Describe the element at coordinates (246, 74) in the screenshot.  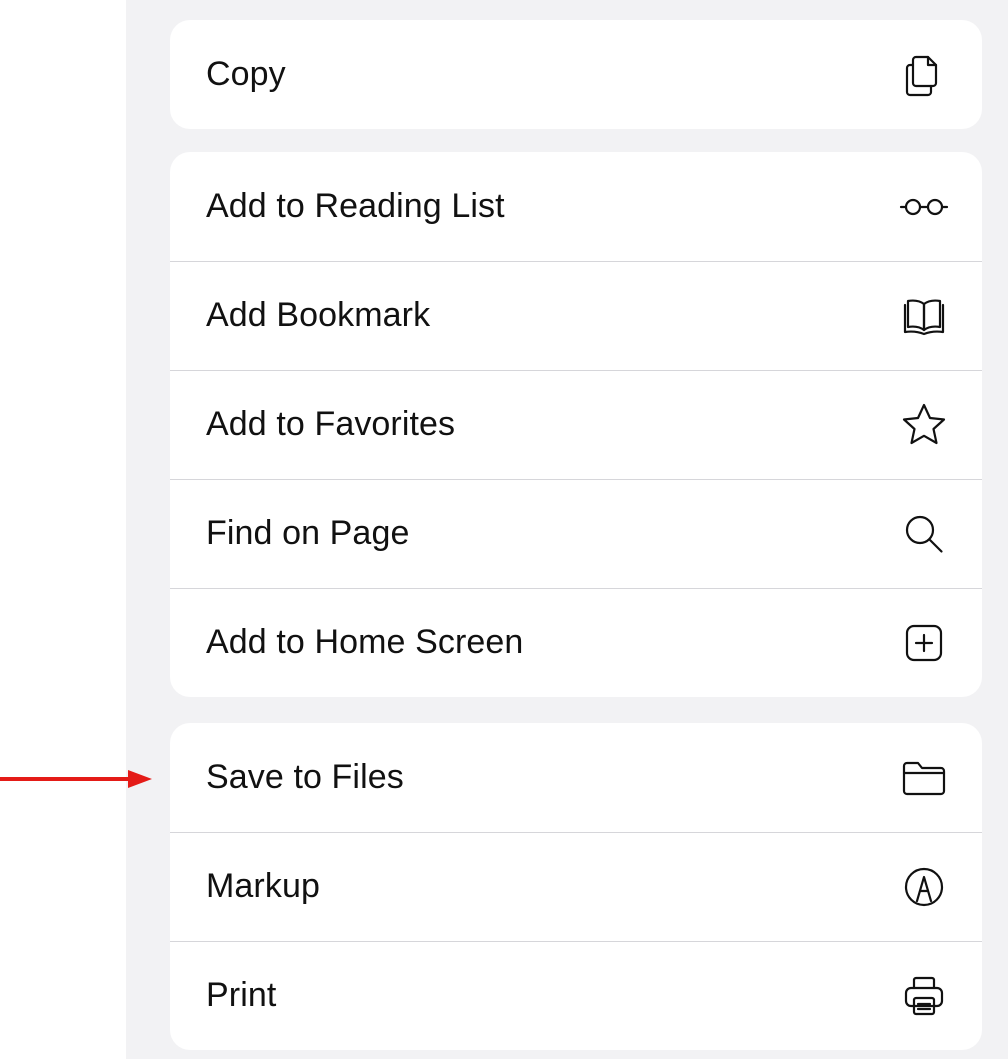
I see `action-label: Copy` at that location.